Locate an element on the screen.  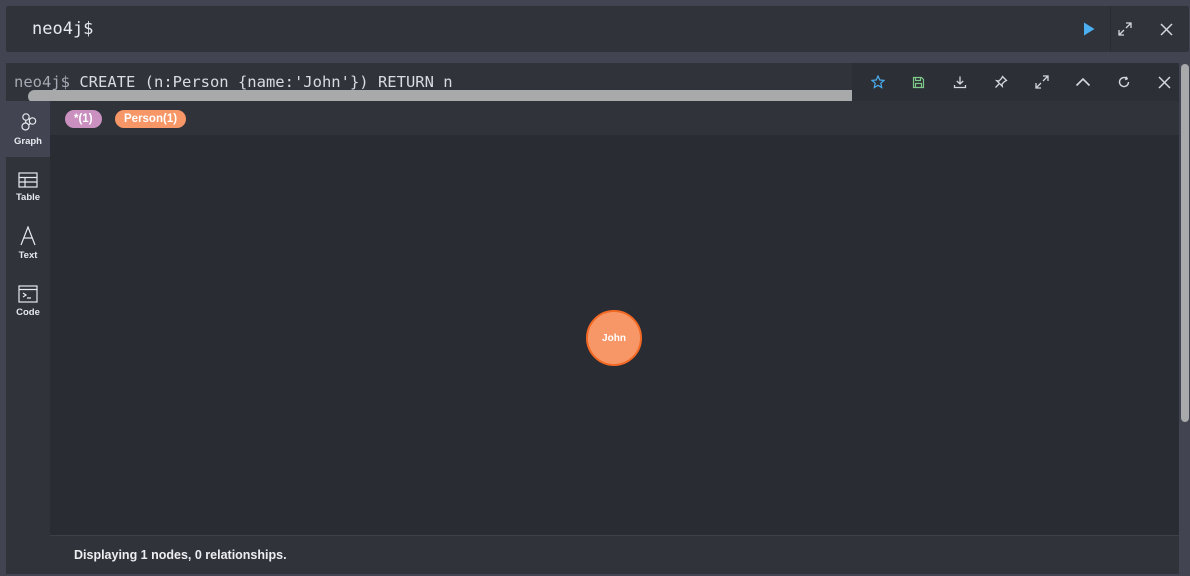
sidebar-item-code: Code is located at coordinates (28, 301).